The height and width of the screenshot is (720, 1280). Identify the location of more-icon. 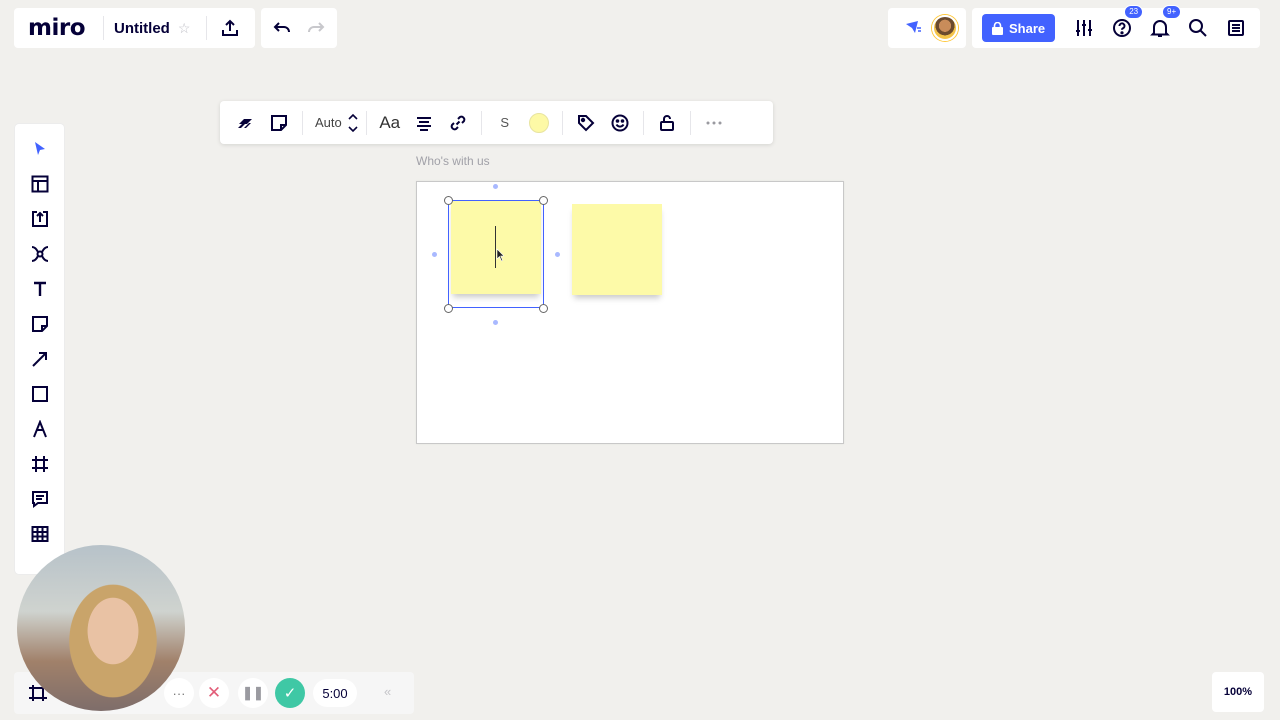
(714, 122).